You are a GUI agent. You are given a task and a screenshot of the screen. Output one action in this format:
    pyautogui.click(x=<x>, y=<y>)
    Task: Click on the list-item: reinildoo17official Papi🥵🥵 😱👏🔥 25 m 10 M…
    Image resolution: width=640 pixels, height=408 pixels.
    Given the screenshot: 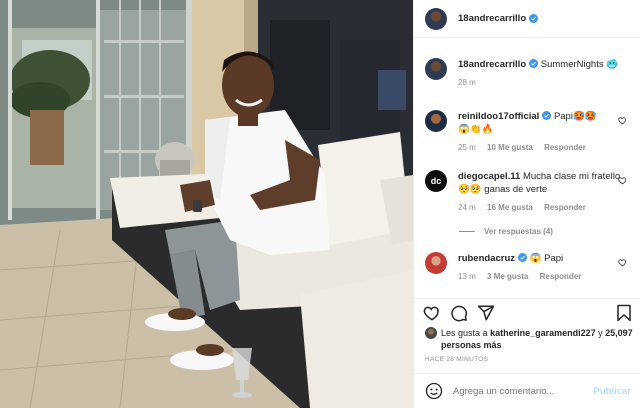 What is the action you would take?
    pyautogui.click(x=530, y=132)
    